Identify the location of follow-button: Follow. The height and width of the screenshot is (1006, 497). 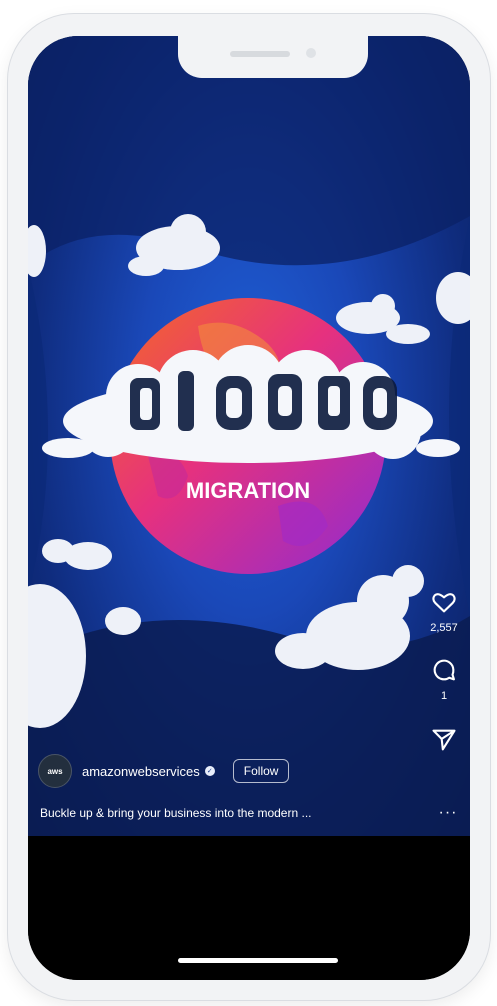
(261, 771).